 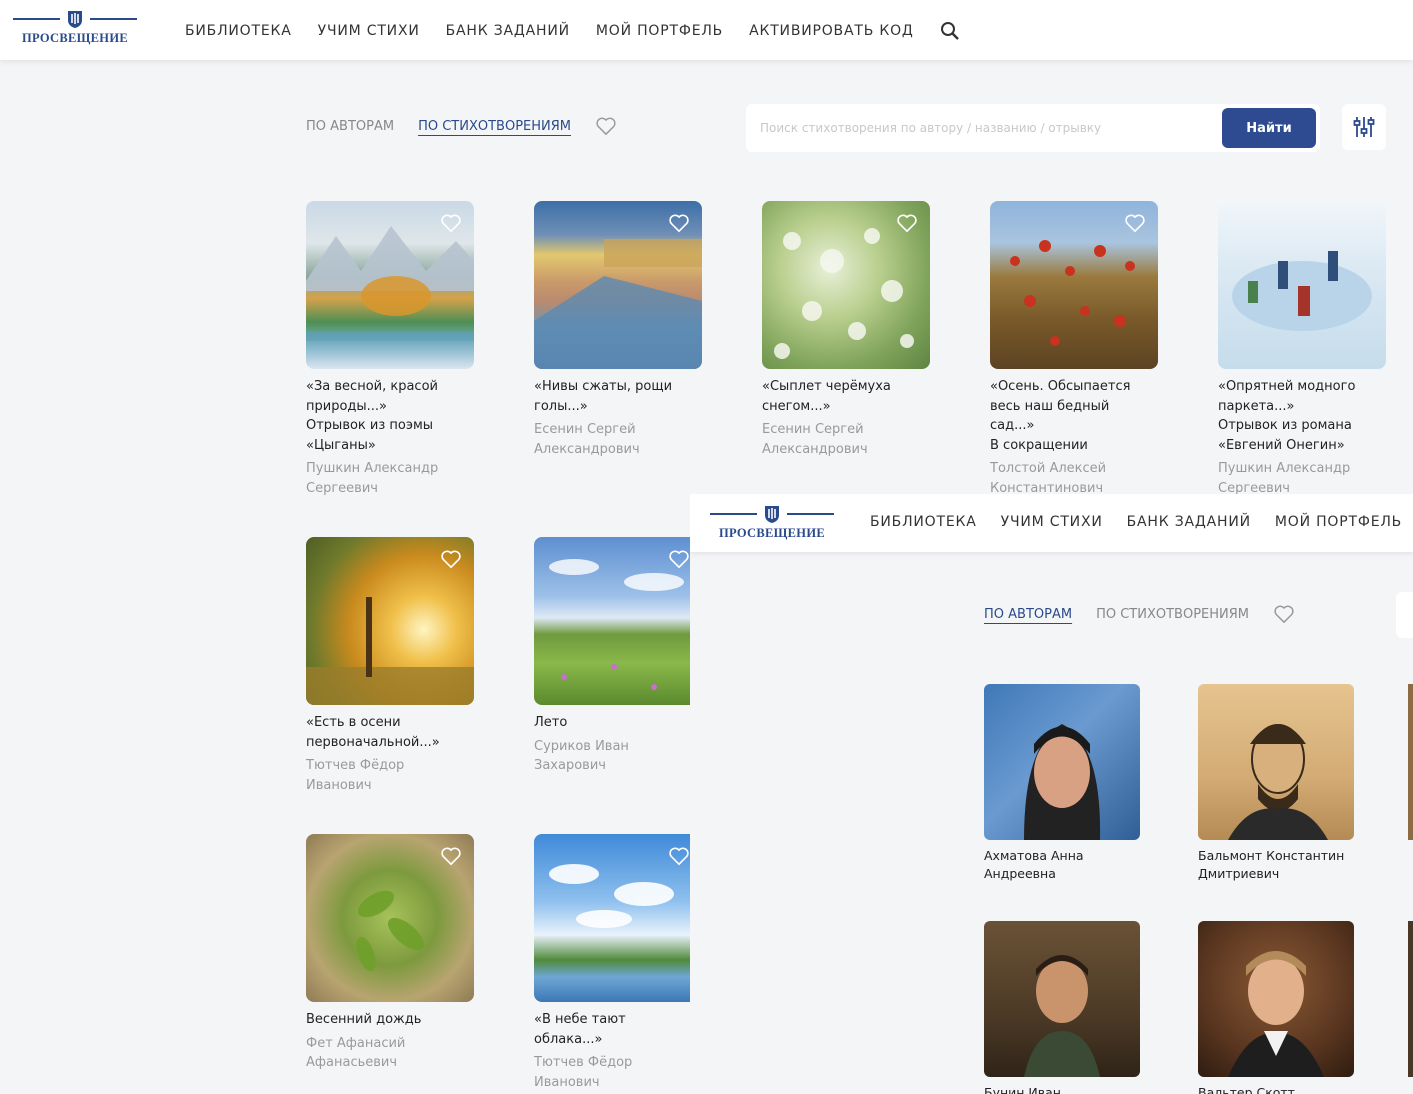 What do you see at coordinates (831, 31) in the screenshot?
I see `nav-activate-code: АКТИВИРОВАТЬ КОД` at bounding box center [831, 31].